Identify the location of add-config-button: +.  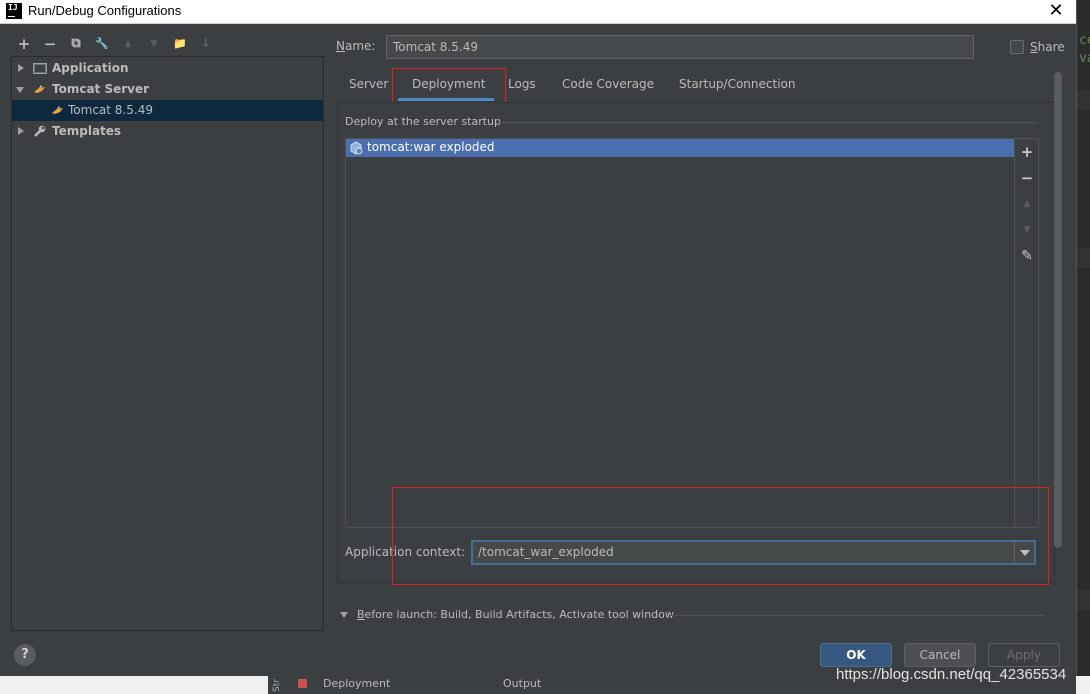
(24, 44).